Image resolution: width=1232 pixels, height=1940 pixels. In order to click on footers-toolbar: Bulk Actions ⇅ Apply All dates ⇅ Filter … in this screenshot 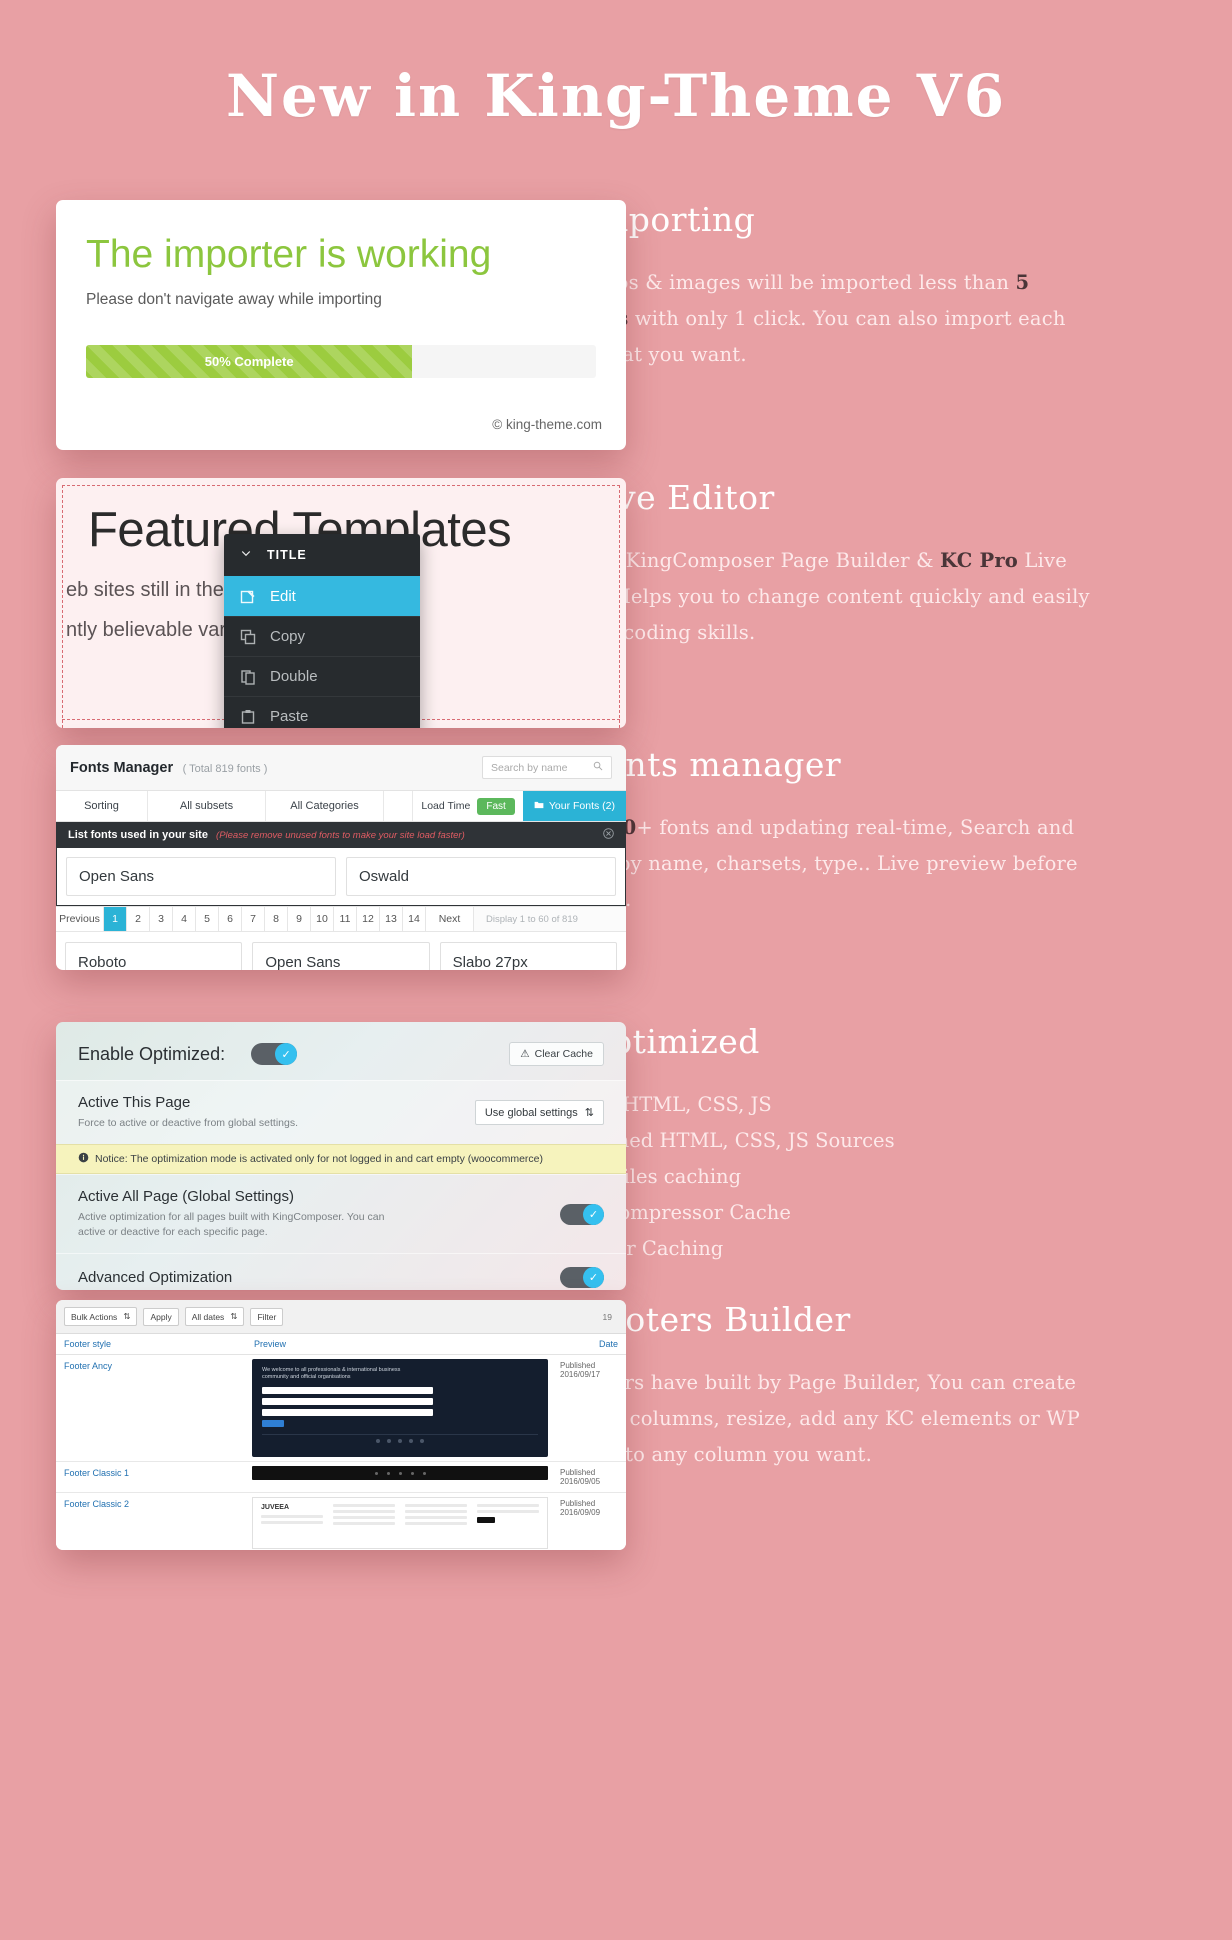, I will do `click(341, 1317)`.